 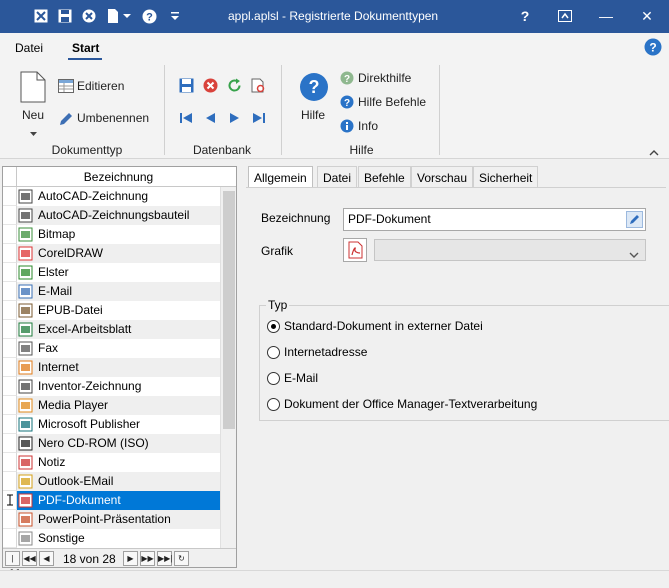 What do you see at coordinates (258, 87) in the screenshot?
I see `db-search-document-icon` at bounding box center [258, 87].